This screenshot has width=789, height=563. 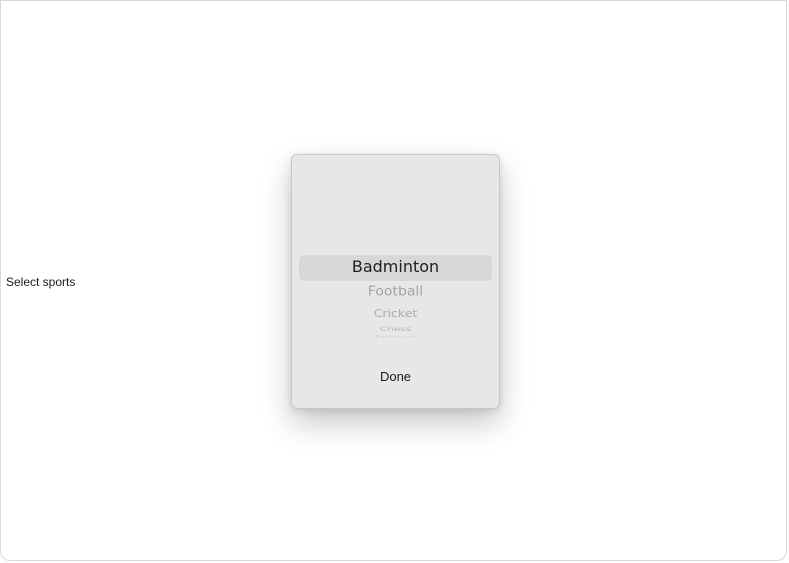 What do you see at coordinates (395, 313) in the screenshot?
I see `picker-option: Cricket` at bounding box center [395, 313].